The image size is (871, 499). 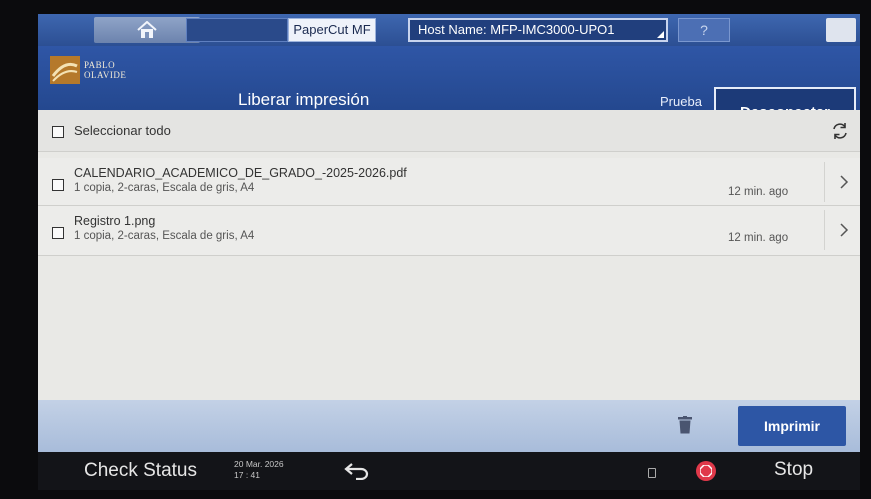 I want to click on logo-text-line2: OLAVIDE, so click(x=105, y=75).